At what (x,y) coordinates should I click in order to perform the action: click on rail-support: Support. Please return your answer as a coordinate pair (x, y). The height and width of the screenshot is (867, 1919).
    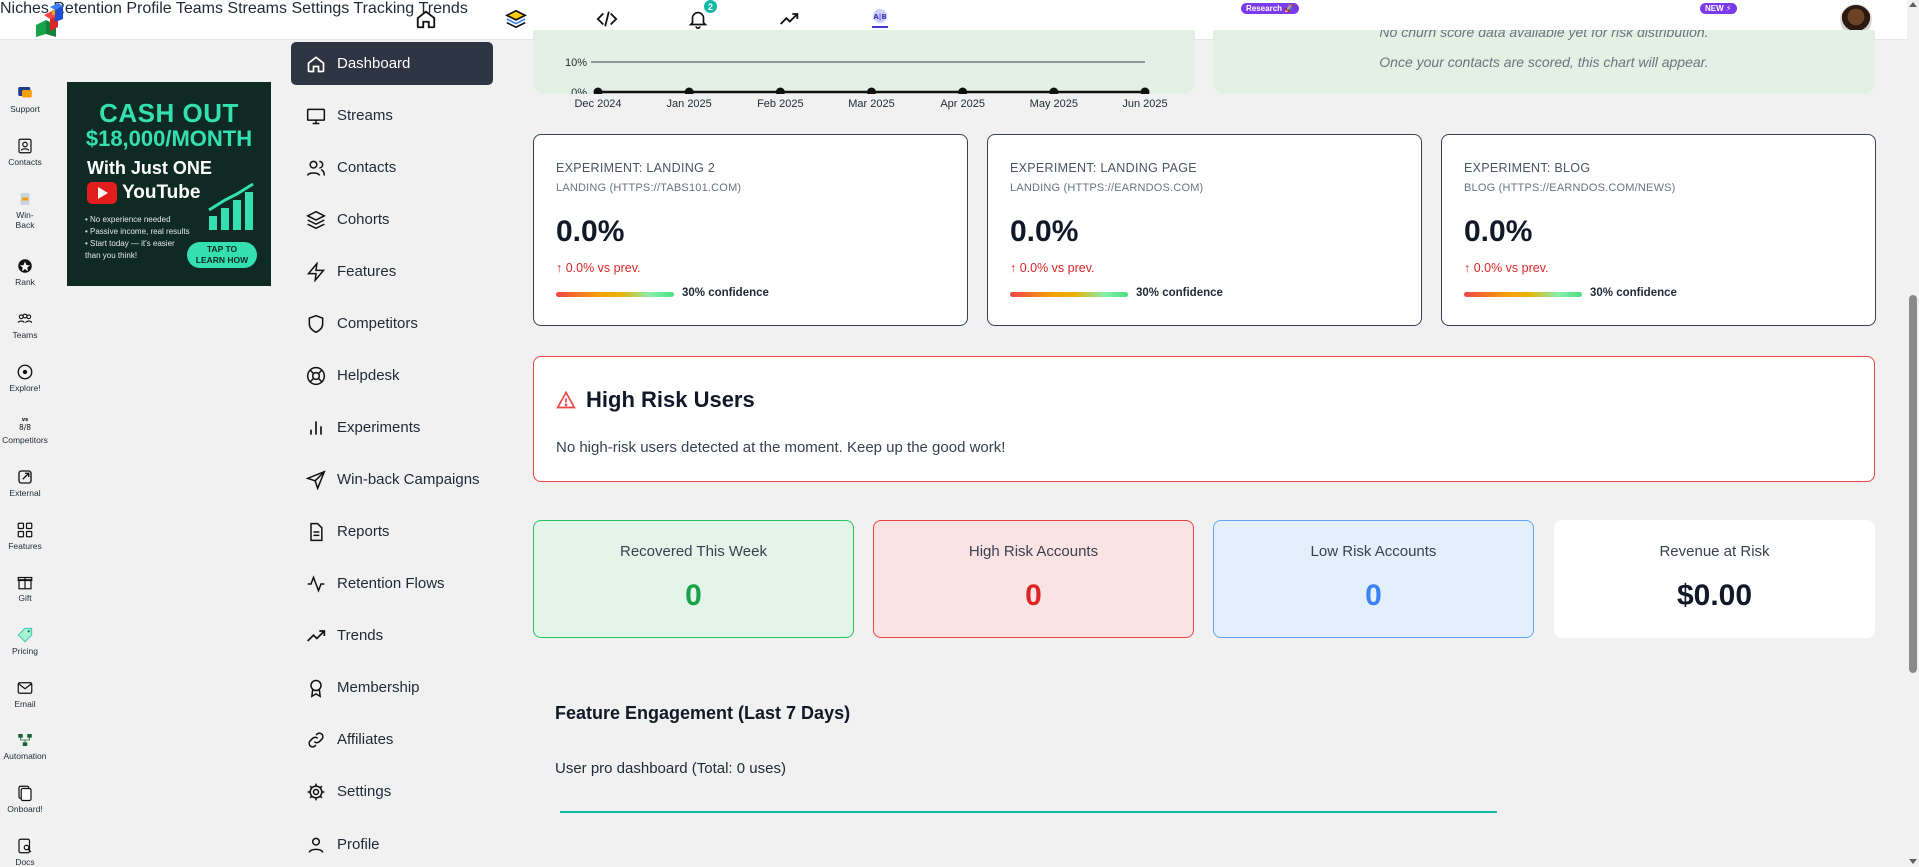
    Looking at the image, I should click on (25, 99).